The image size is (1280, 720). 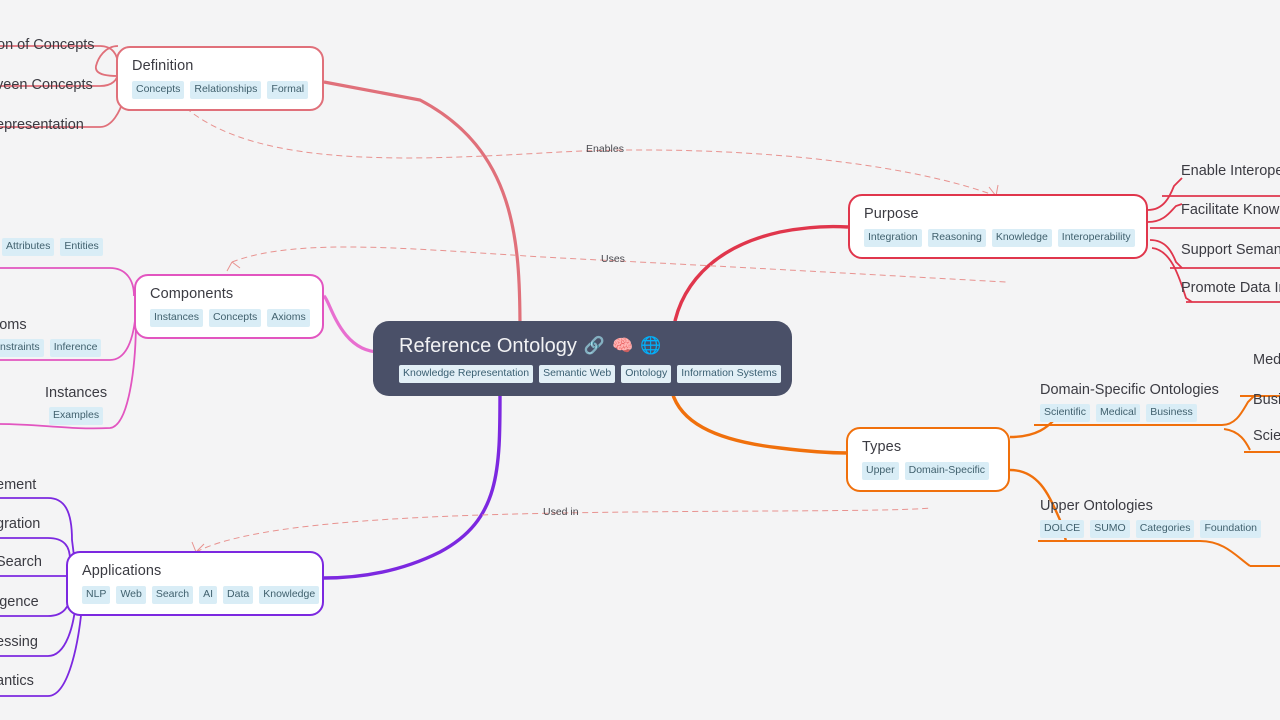 I want to click on tag: Examples, so click(x=76, y=416).